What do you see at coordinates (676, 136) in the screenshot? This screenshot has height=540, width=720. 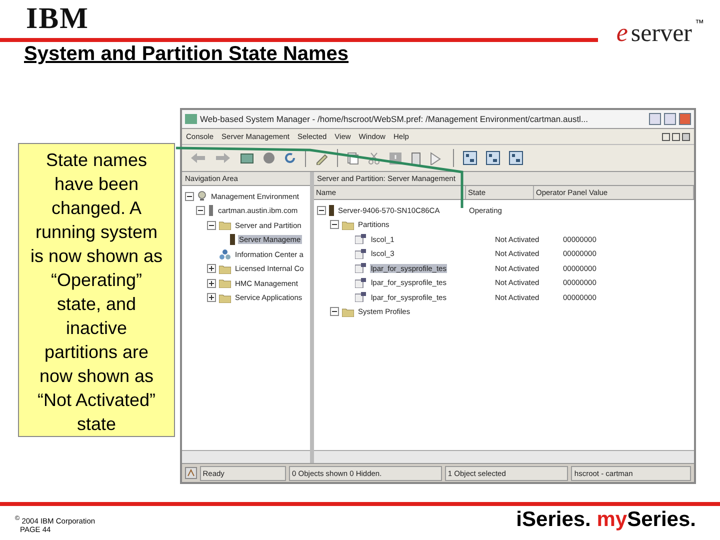 I see `restore-pane-icon` at bounding box center [676, 136].